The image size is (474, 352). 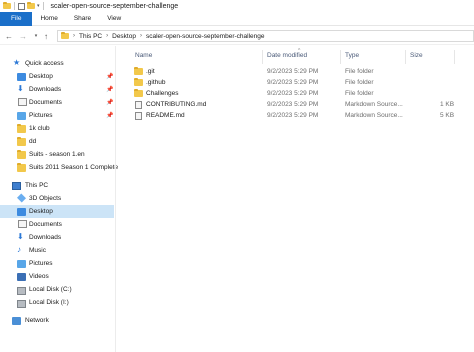 I want to click on nav-pc-local-disk-c: Local Disk (C:), so click(x=57, y=289).